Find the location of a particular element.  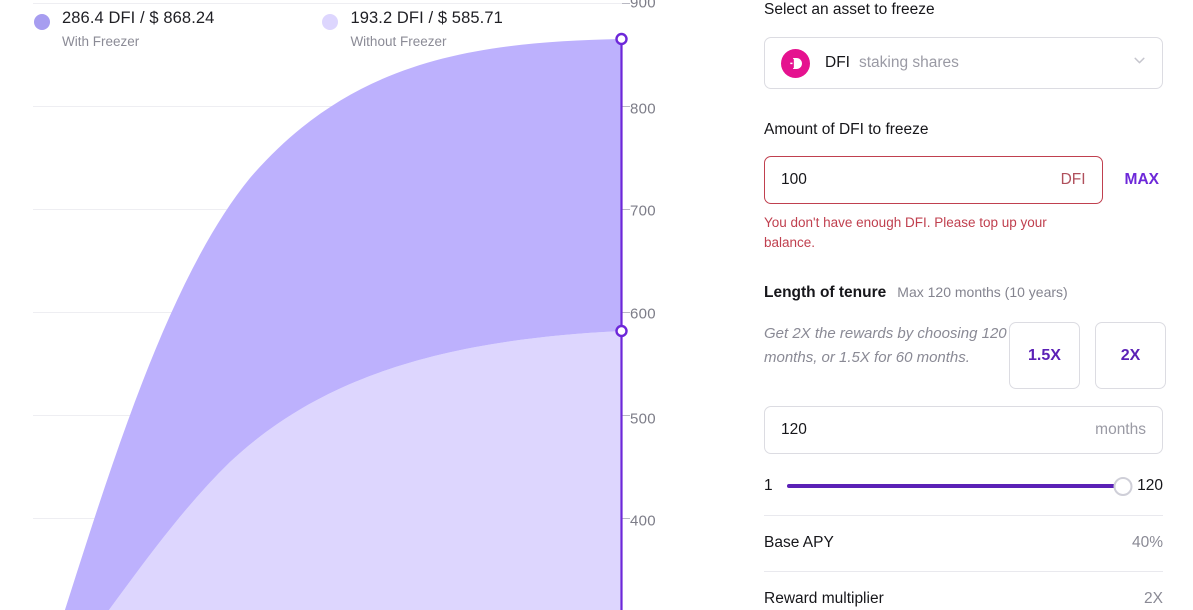

months-input is located at coordinates (938, 430).